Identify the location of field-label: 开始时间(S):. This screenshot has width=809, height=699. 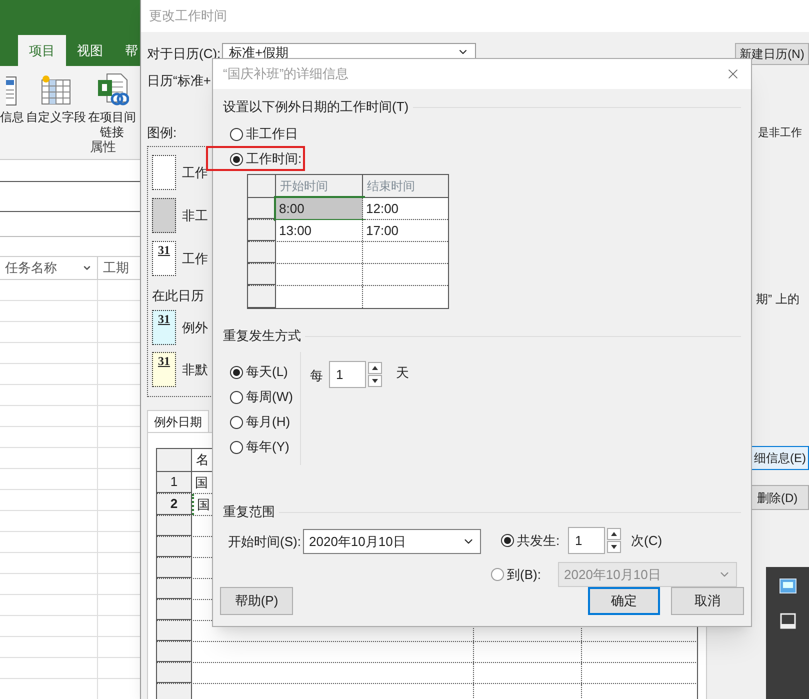
(265, 541).